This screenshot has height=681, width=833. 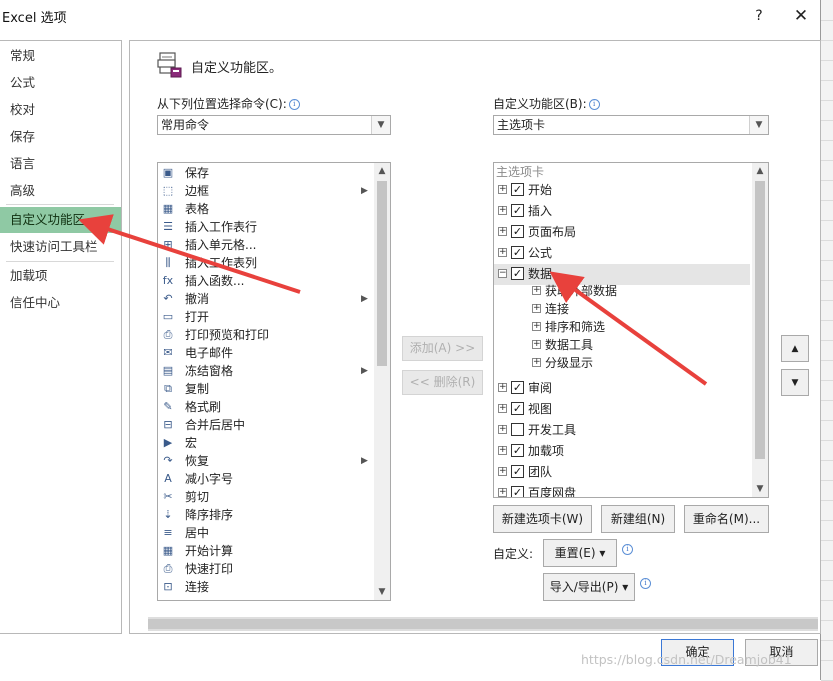 What do you see at coordinates (274, 125) in the screenshot?
I see `choose-commands-dropdown: 常用命令 ▼` at bounding box center [274, 125].